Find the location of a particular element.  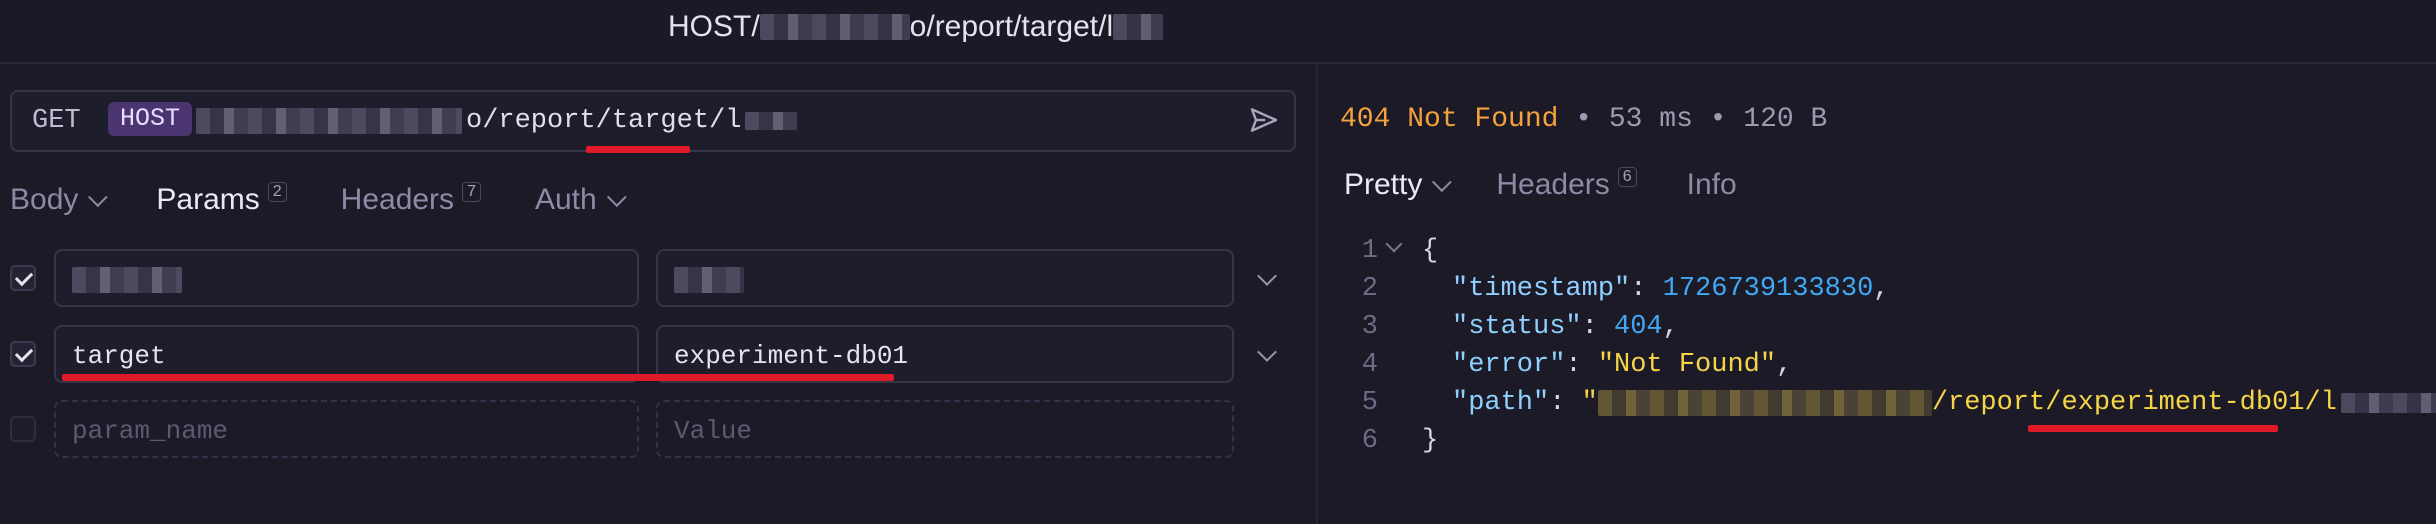

open-brace: { is located at coordinates (1430, 251).